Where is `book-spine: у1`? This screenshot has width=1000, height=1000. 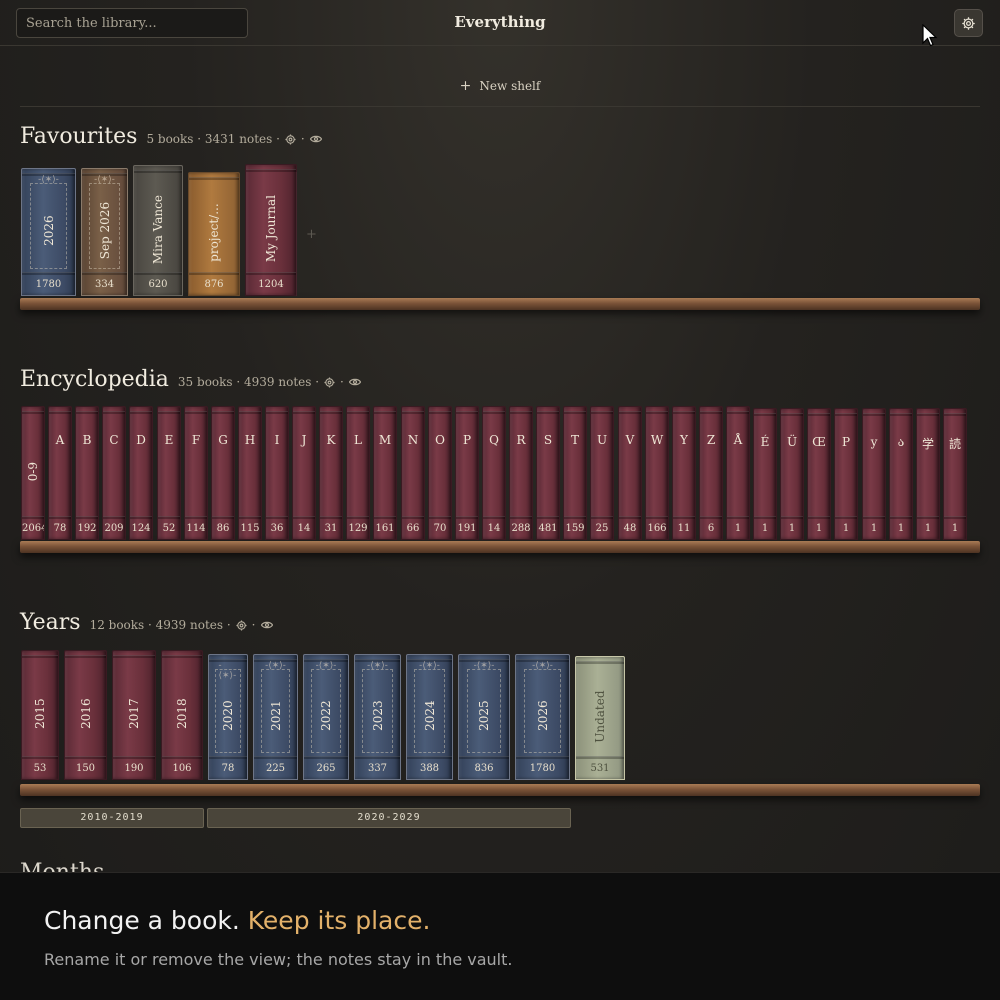 book-spine: у1 is located at coordinates (874, 474).